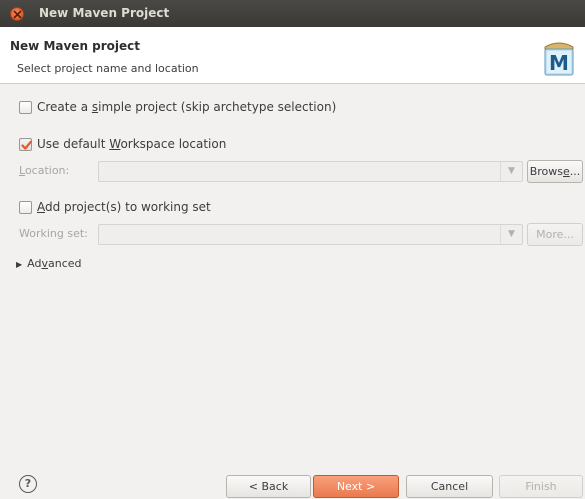  I want to click on checkmark-icon, so click(26, 145).